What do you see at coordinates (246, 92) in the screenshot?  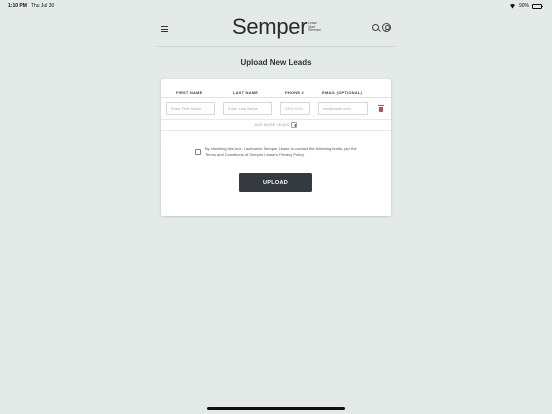 I see `column-header-last-name: LAST NAME` at bounding box center [246, 92].